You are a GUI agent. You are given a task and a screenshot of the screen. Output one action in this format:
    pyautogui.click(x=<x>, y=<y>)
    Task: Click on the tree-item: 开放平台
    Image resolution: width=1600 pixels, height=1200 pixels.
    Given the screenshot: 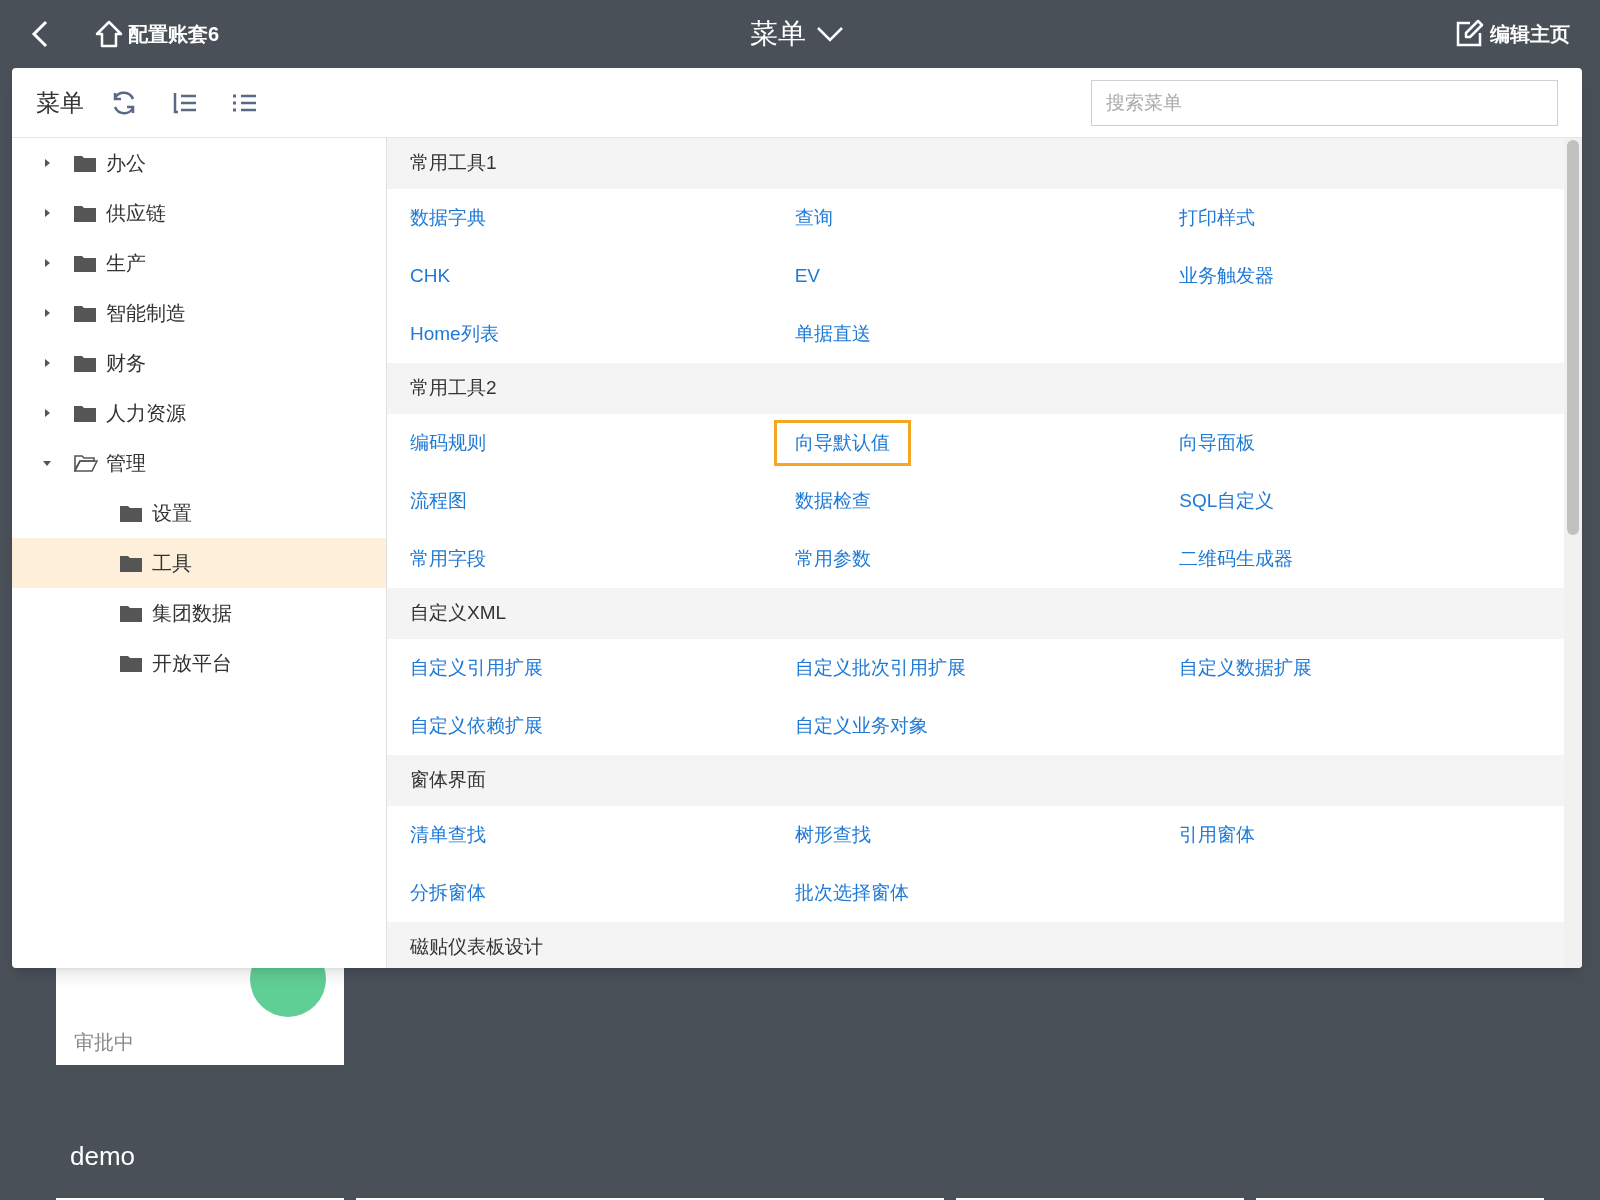 What is the action you would take?
    pyautogui.click(x=199, y=663)
    